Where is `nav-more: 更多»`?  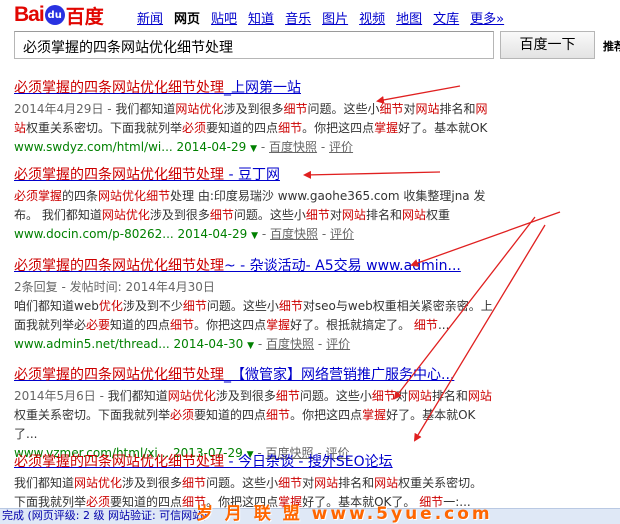 nav-more: 更多» is located at coordinates (487, 17).